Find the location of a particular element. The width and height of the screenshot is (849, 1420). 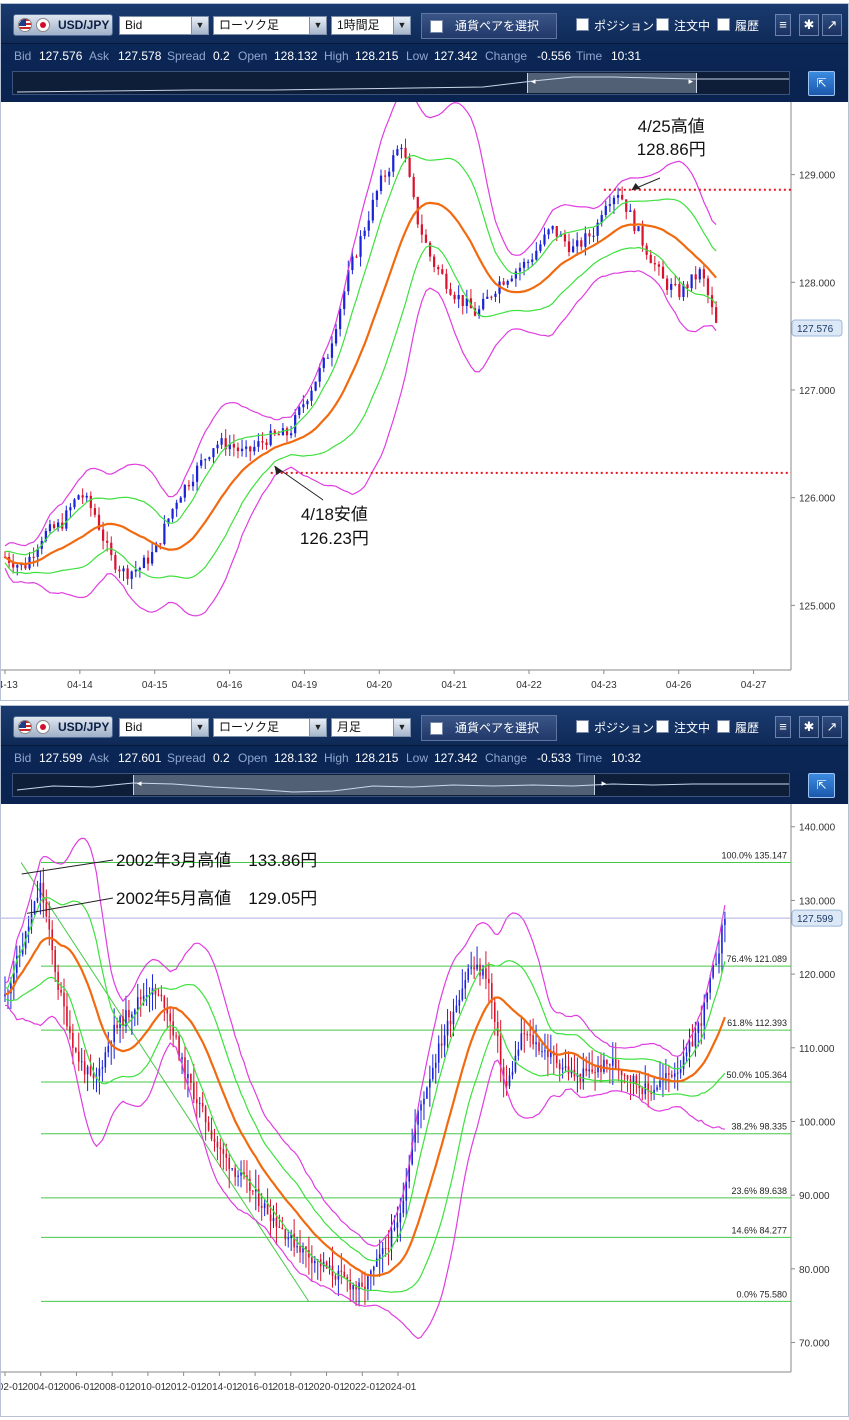

x-tick-label: 04-26 is located at coordinates (679, 685).